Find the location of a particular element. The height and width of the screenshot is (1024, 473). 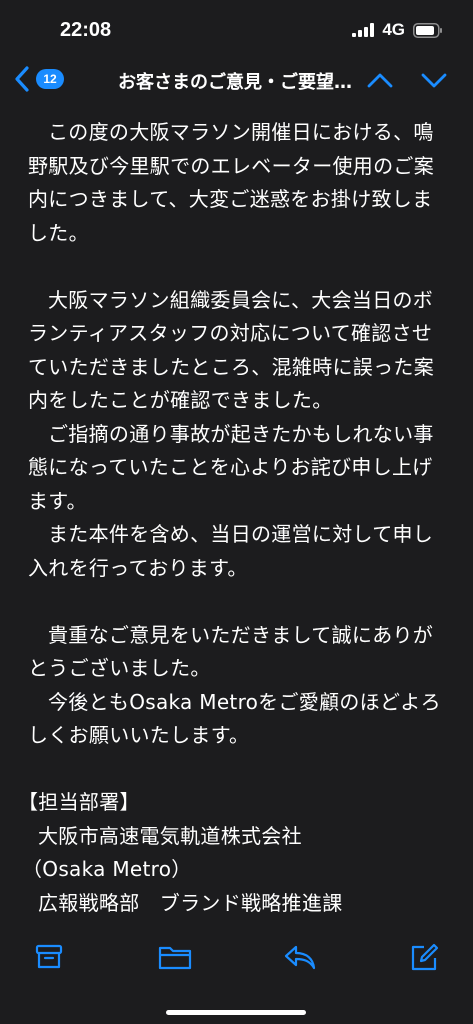

archive-icon is located at coordinates (49, 957).